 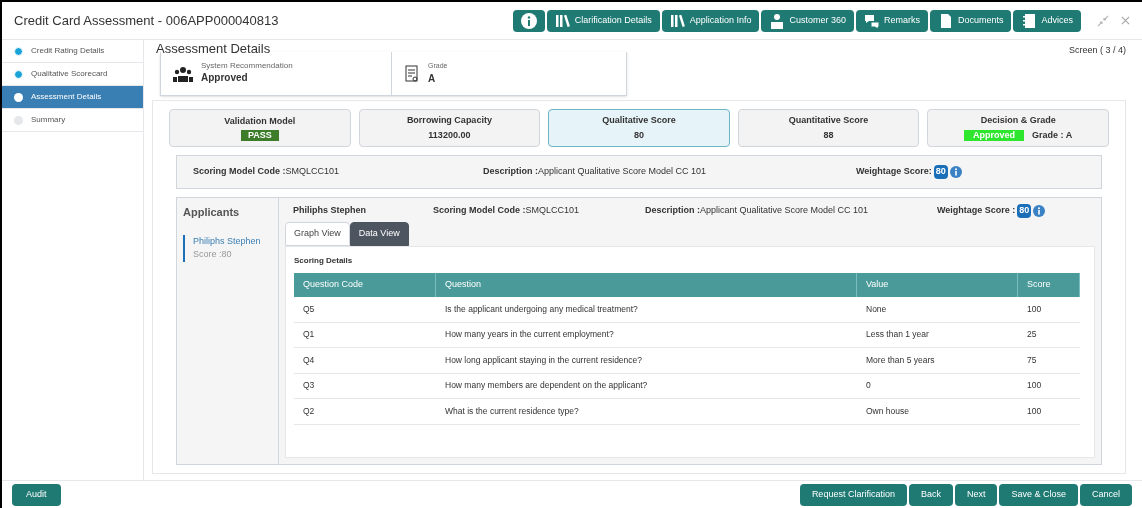 I want to click on footer-button: Request Clarification, so click(x=853, y=494).